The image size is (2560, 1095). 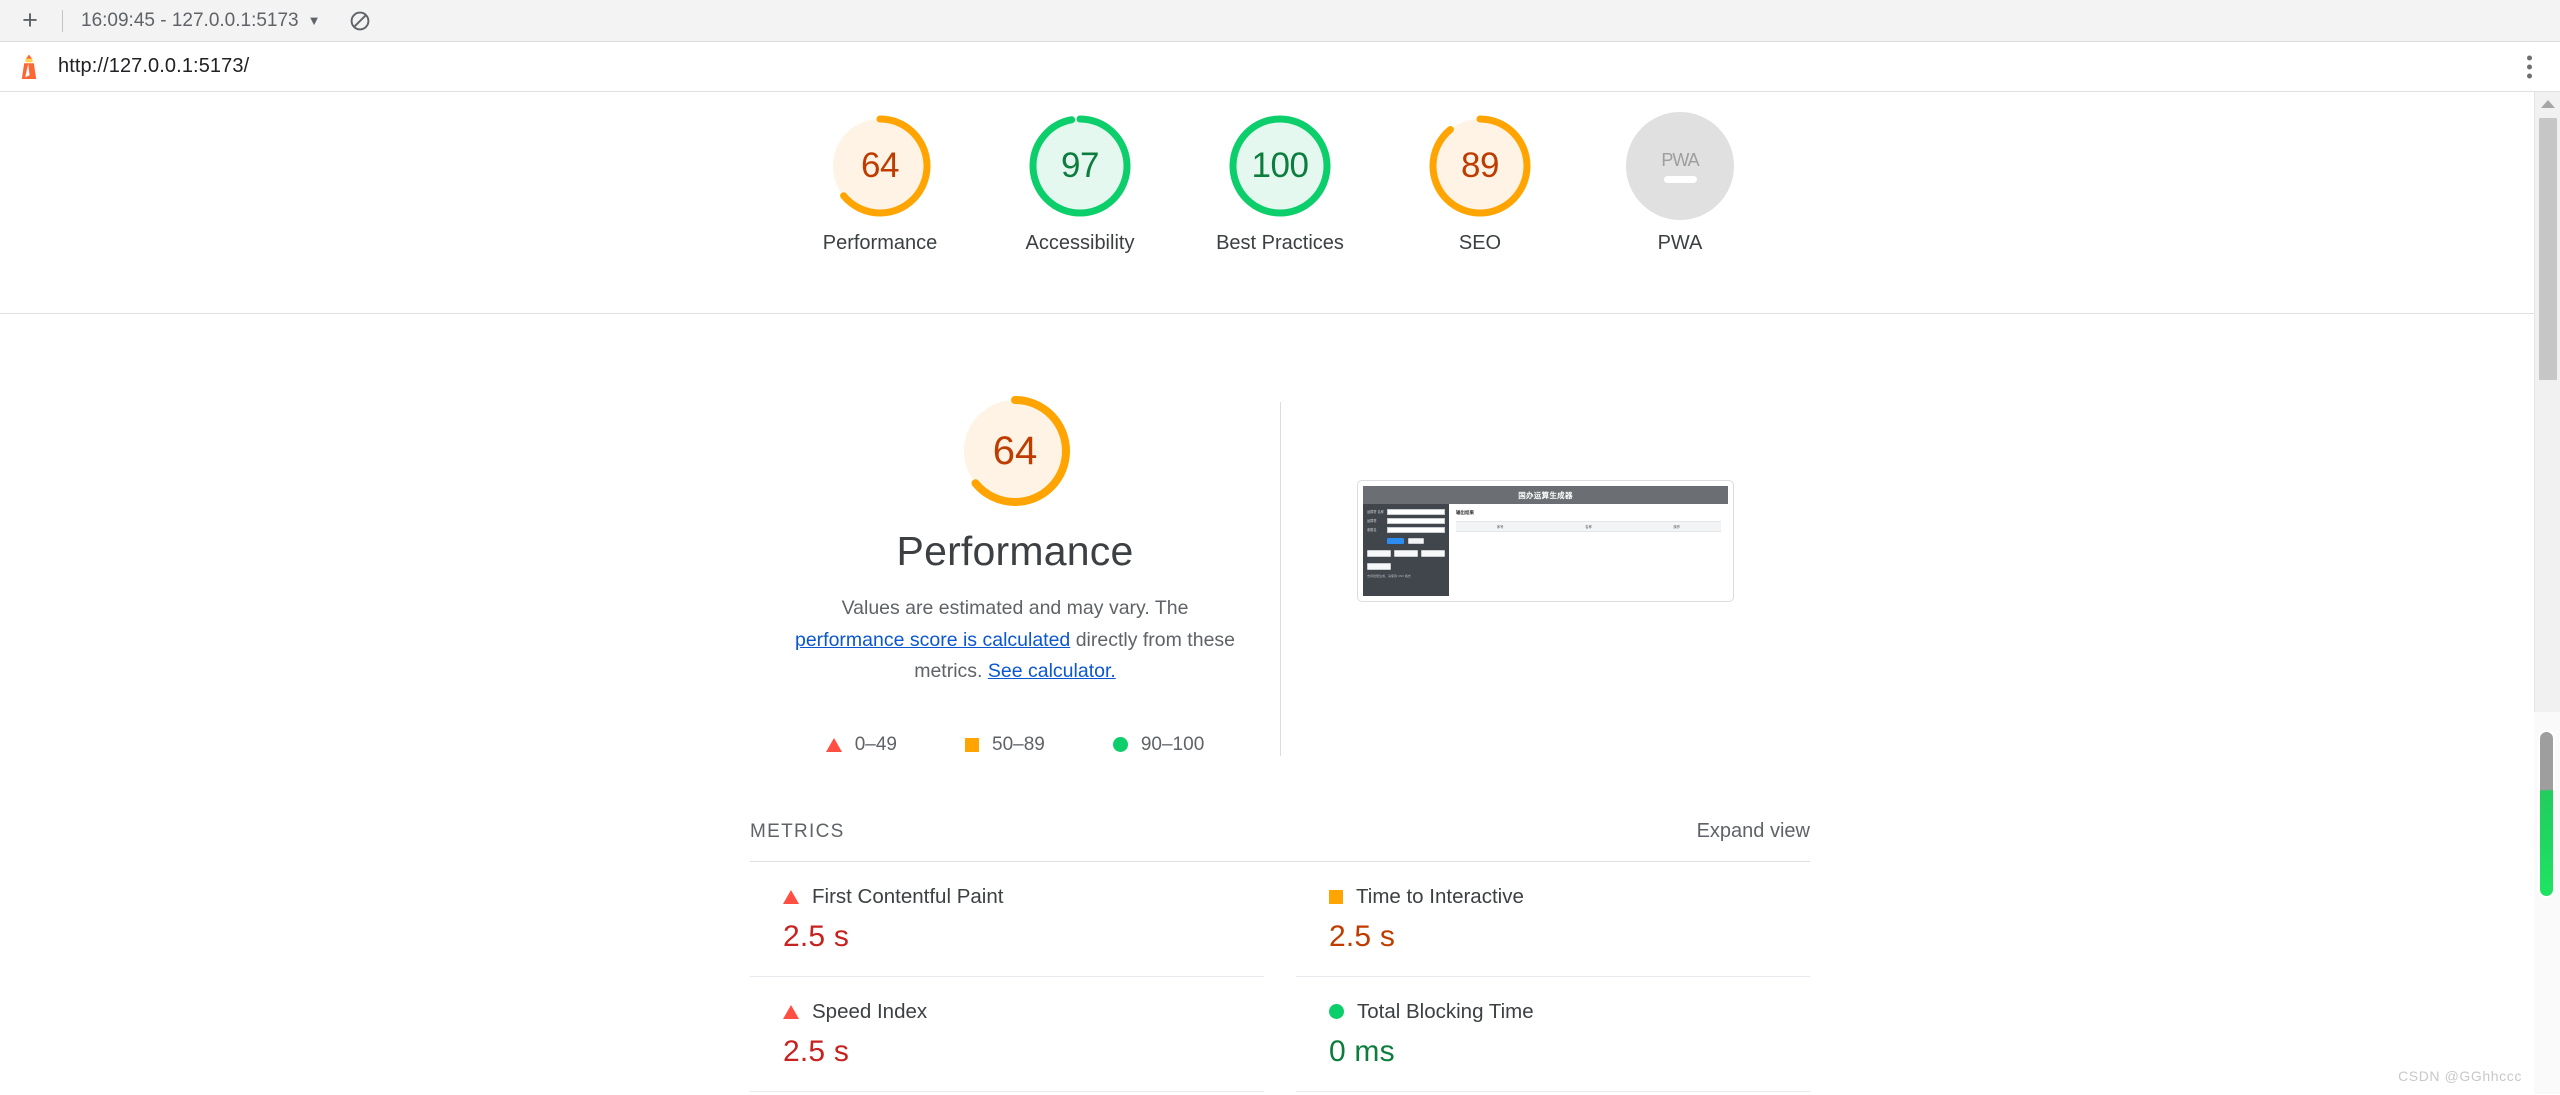 I want to click on thumbnail-main-title: 输出结果, so click(x=1465, y=512).